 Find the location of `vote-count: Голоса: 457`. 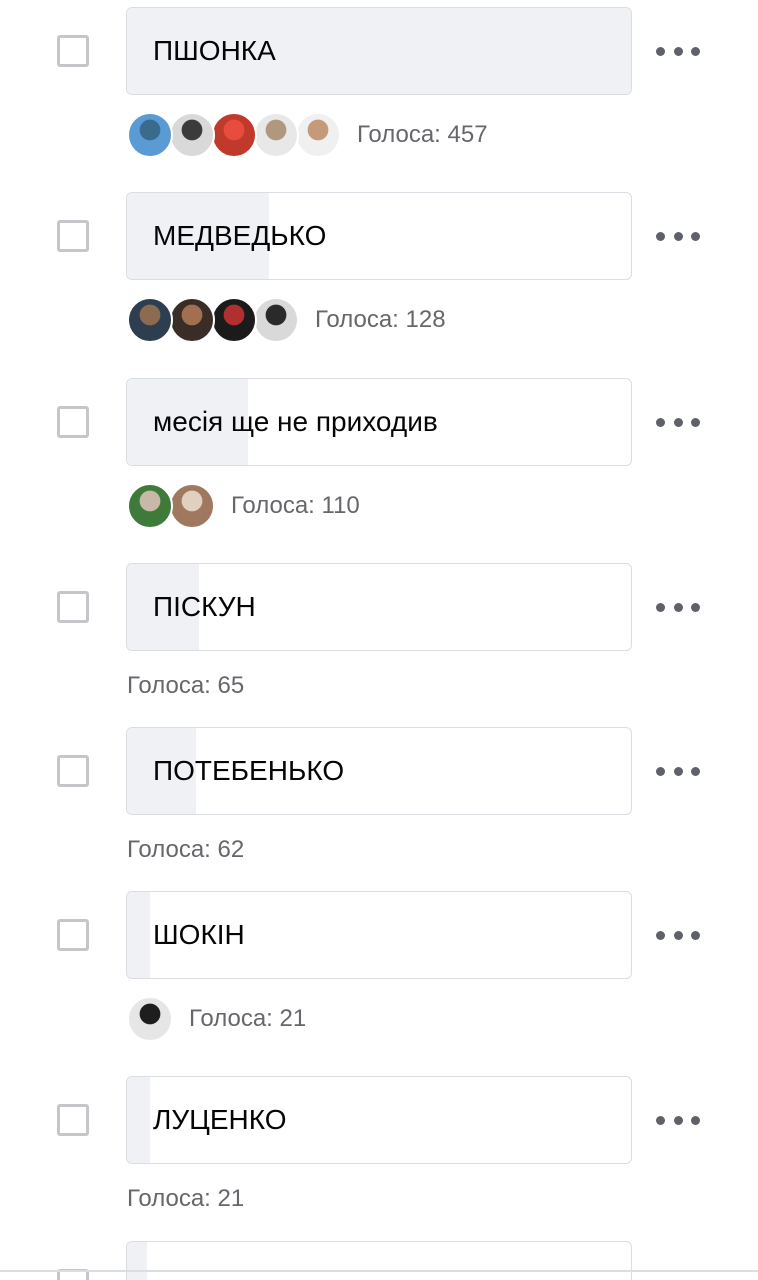

vote-count: Голоса: 457 is located at coordinates (422, 135).